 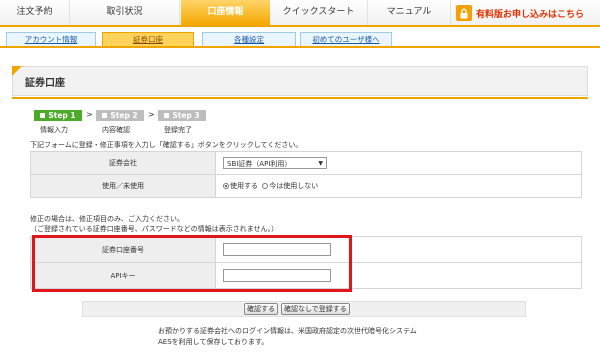 What do you see at coordinates (265, 186) in the screenshot?
I see `nouse-radio` at bounding box center [265, 186].